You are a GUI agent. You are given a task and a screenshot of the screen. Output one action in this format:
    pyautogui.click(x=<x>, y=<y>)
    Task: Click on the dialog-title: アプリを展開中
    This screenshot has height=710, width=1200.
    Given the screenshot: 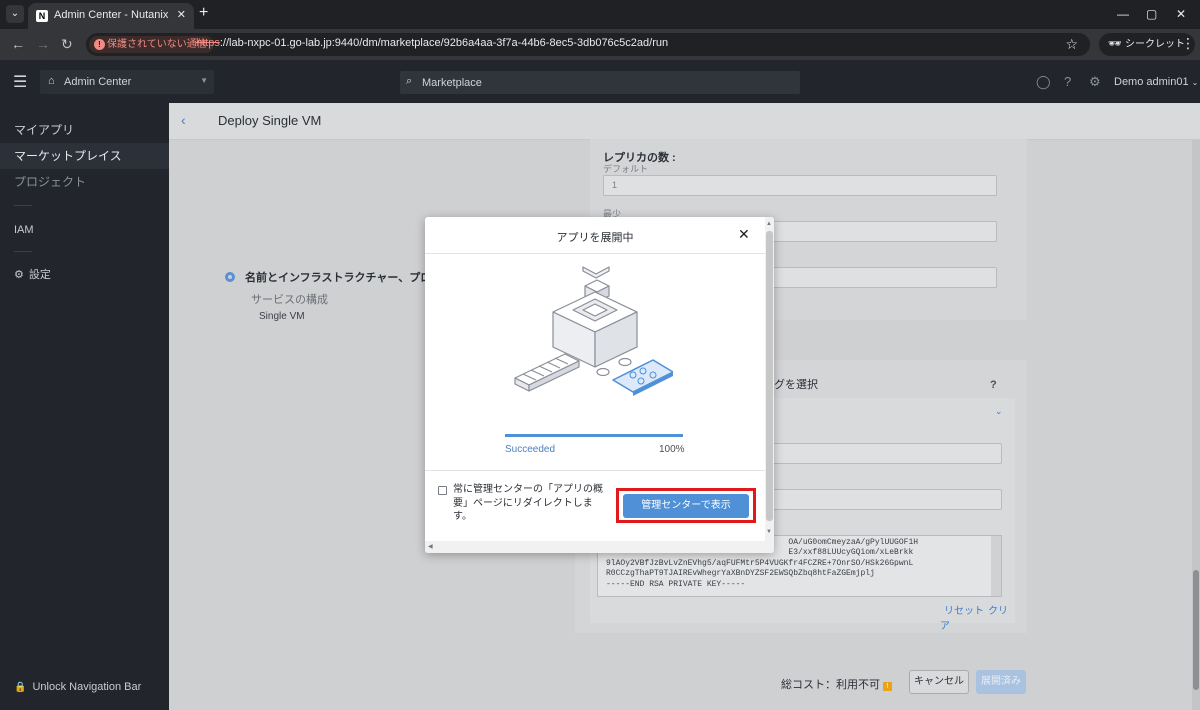 What is the action you would take?
    pyautogui.click(x=595, y=238)
    